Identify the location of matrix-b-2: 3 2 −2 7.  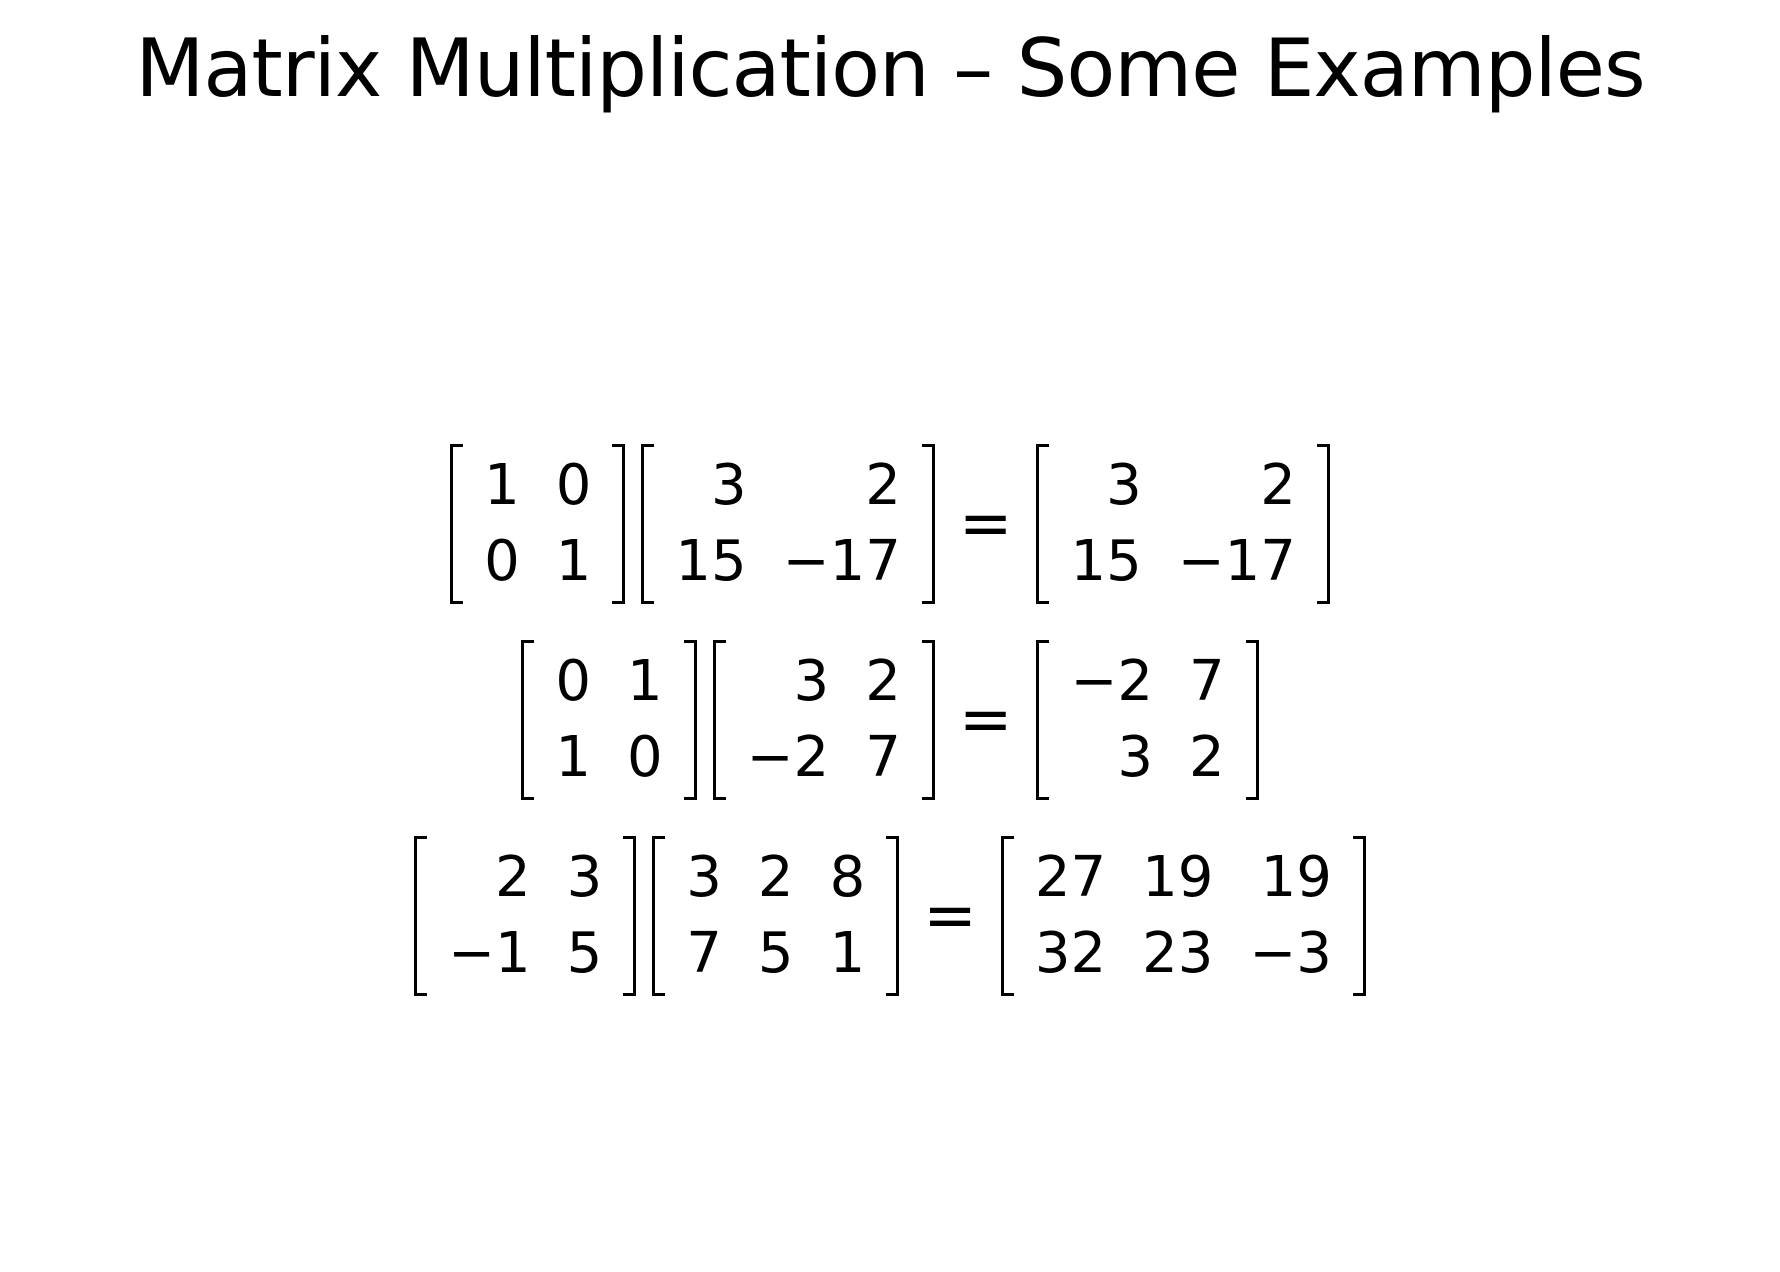
(824, 720).